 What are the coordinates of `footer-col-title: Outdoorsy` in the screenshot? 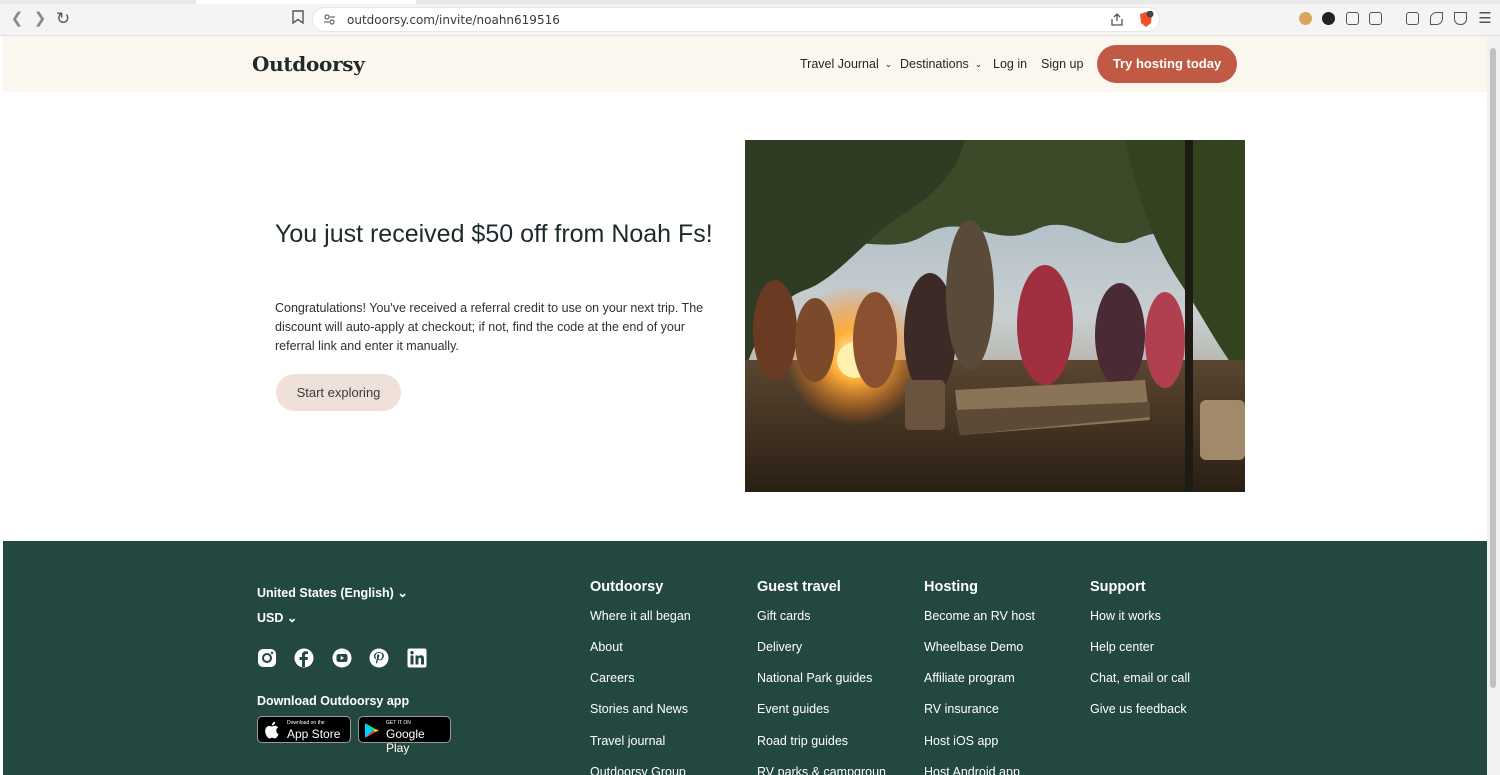 It's located at (627, 587).